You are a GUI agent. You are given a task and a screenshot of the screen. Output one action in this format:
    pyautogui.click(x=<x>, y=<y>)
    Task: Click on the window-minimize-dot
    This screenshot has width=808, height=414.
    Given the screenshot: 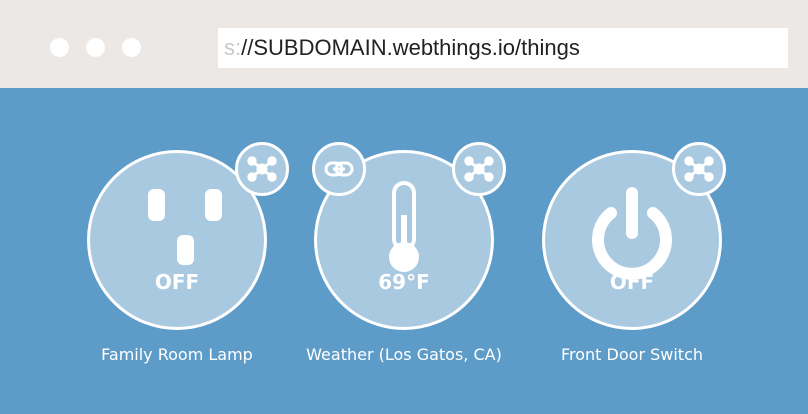 What is the action you would take?
    pyautogui.click(x=95, y=47)
    